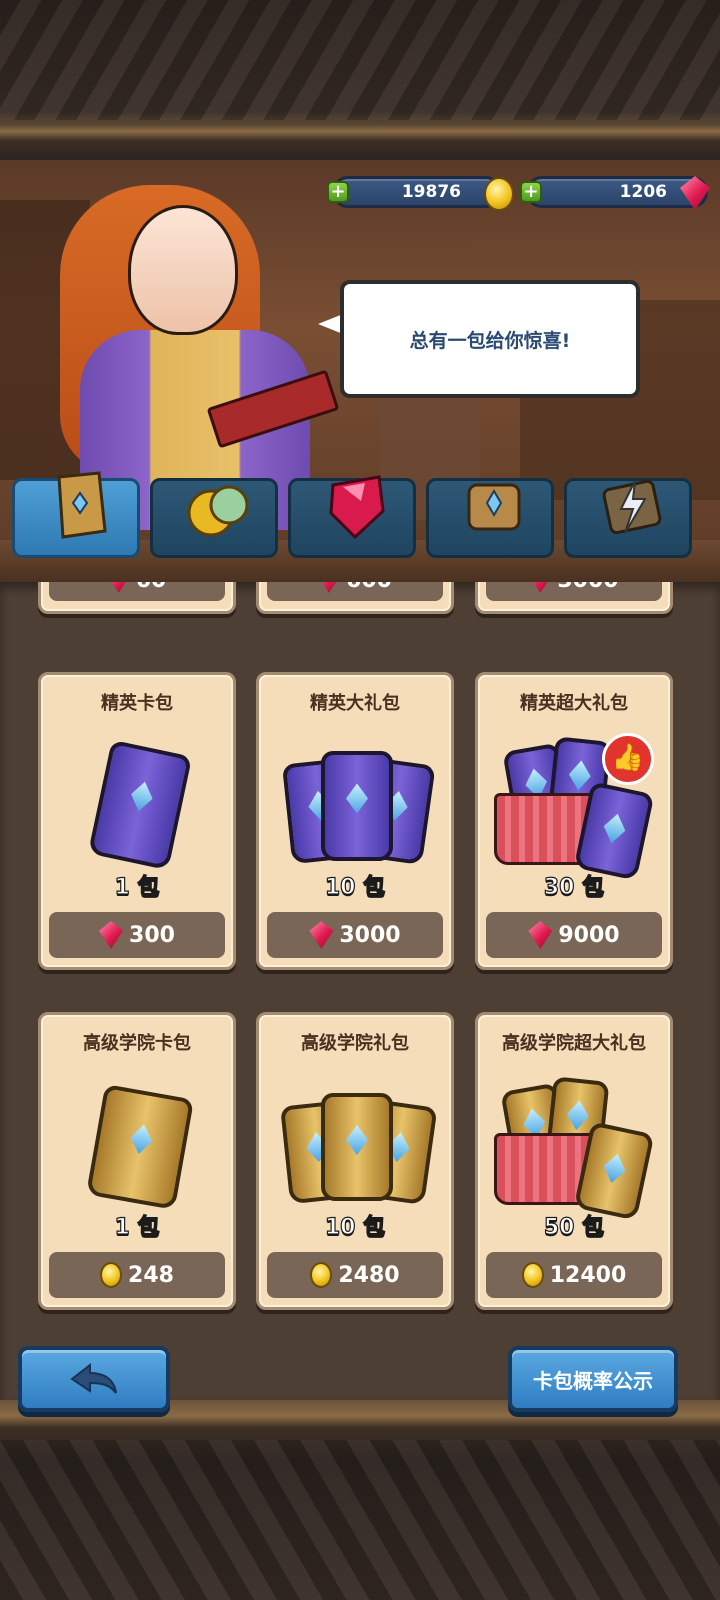 Image resolution: width=720 pixels, height=1600 pixels. I want to click on merchant-face, so click(183, 270).